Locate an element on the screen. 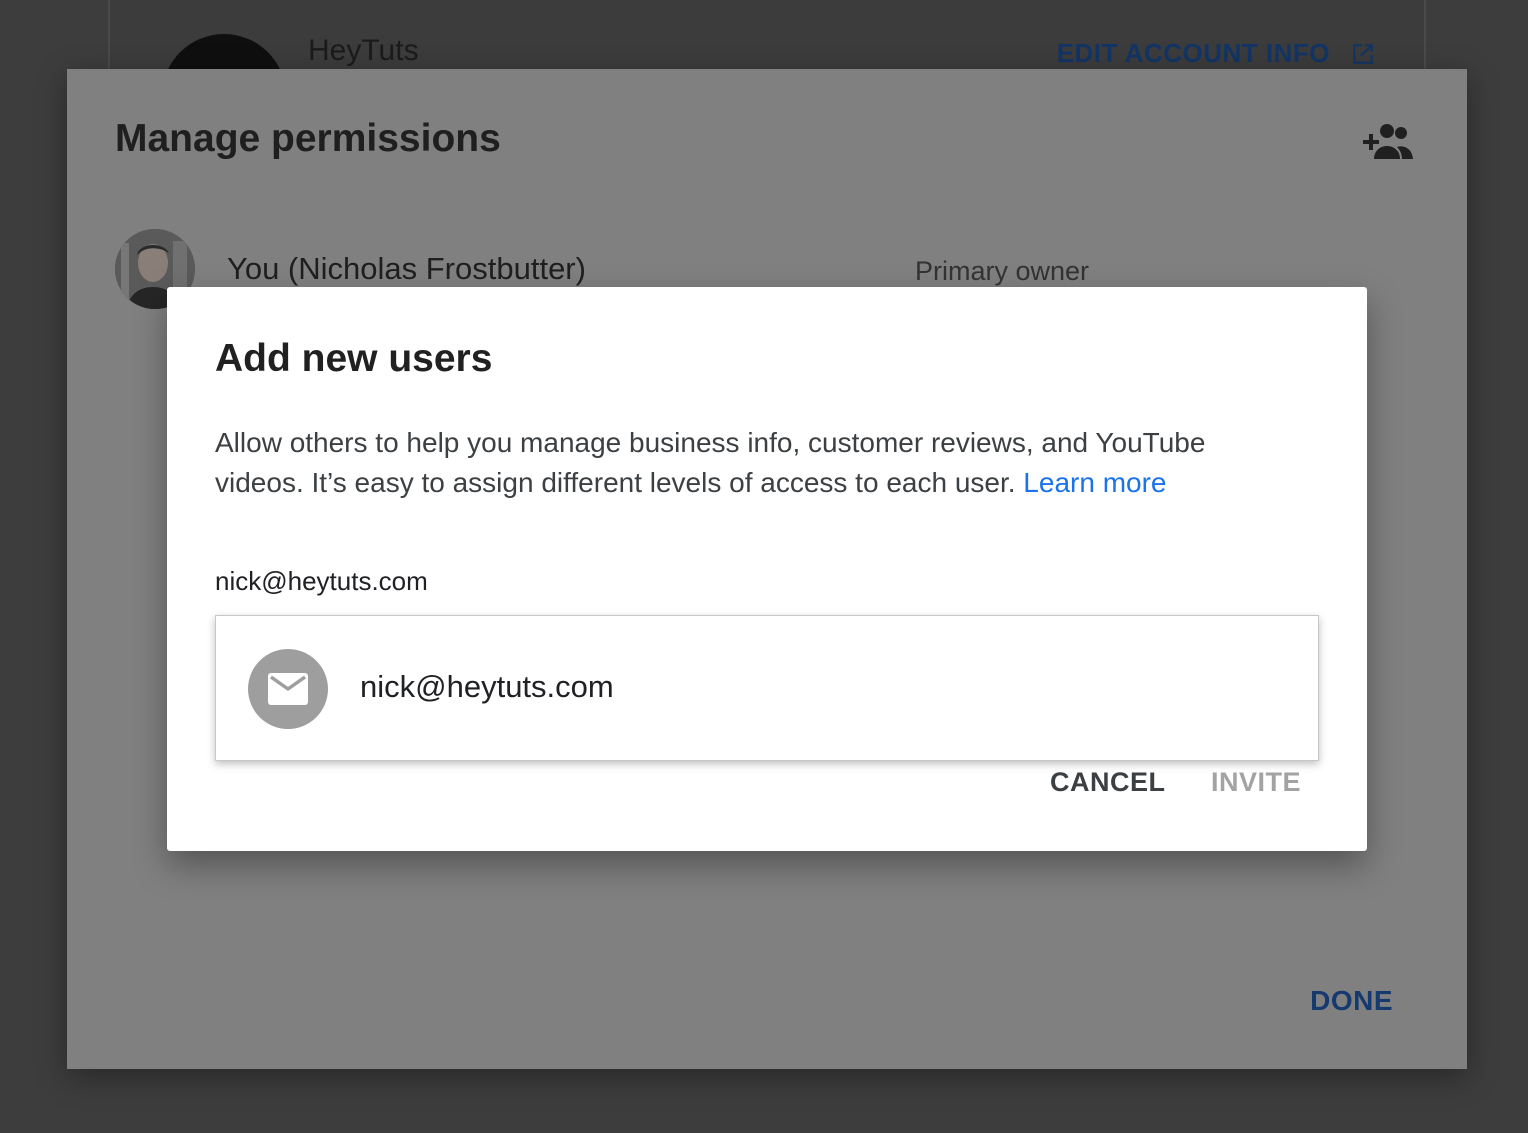 The width and height of the screenshot is (1528, 1133). add-person-icon is located at coordinates (1388, 141).